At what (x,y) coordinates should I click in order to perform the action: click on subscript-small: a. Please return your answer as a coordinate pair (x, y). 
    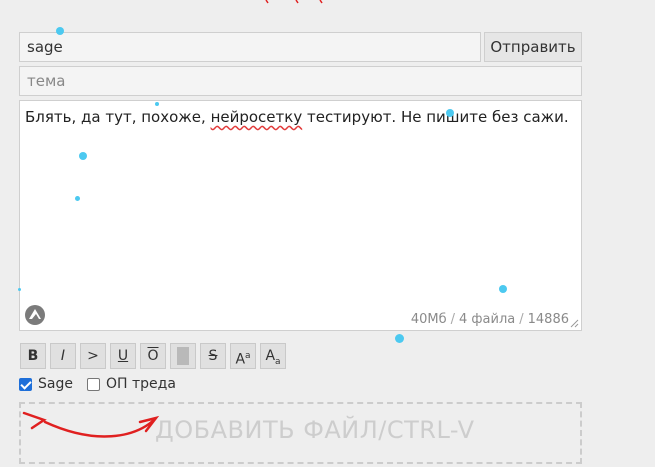
    Looking at the image, I should click on (278, 361).